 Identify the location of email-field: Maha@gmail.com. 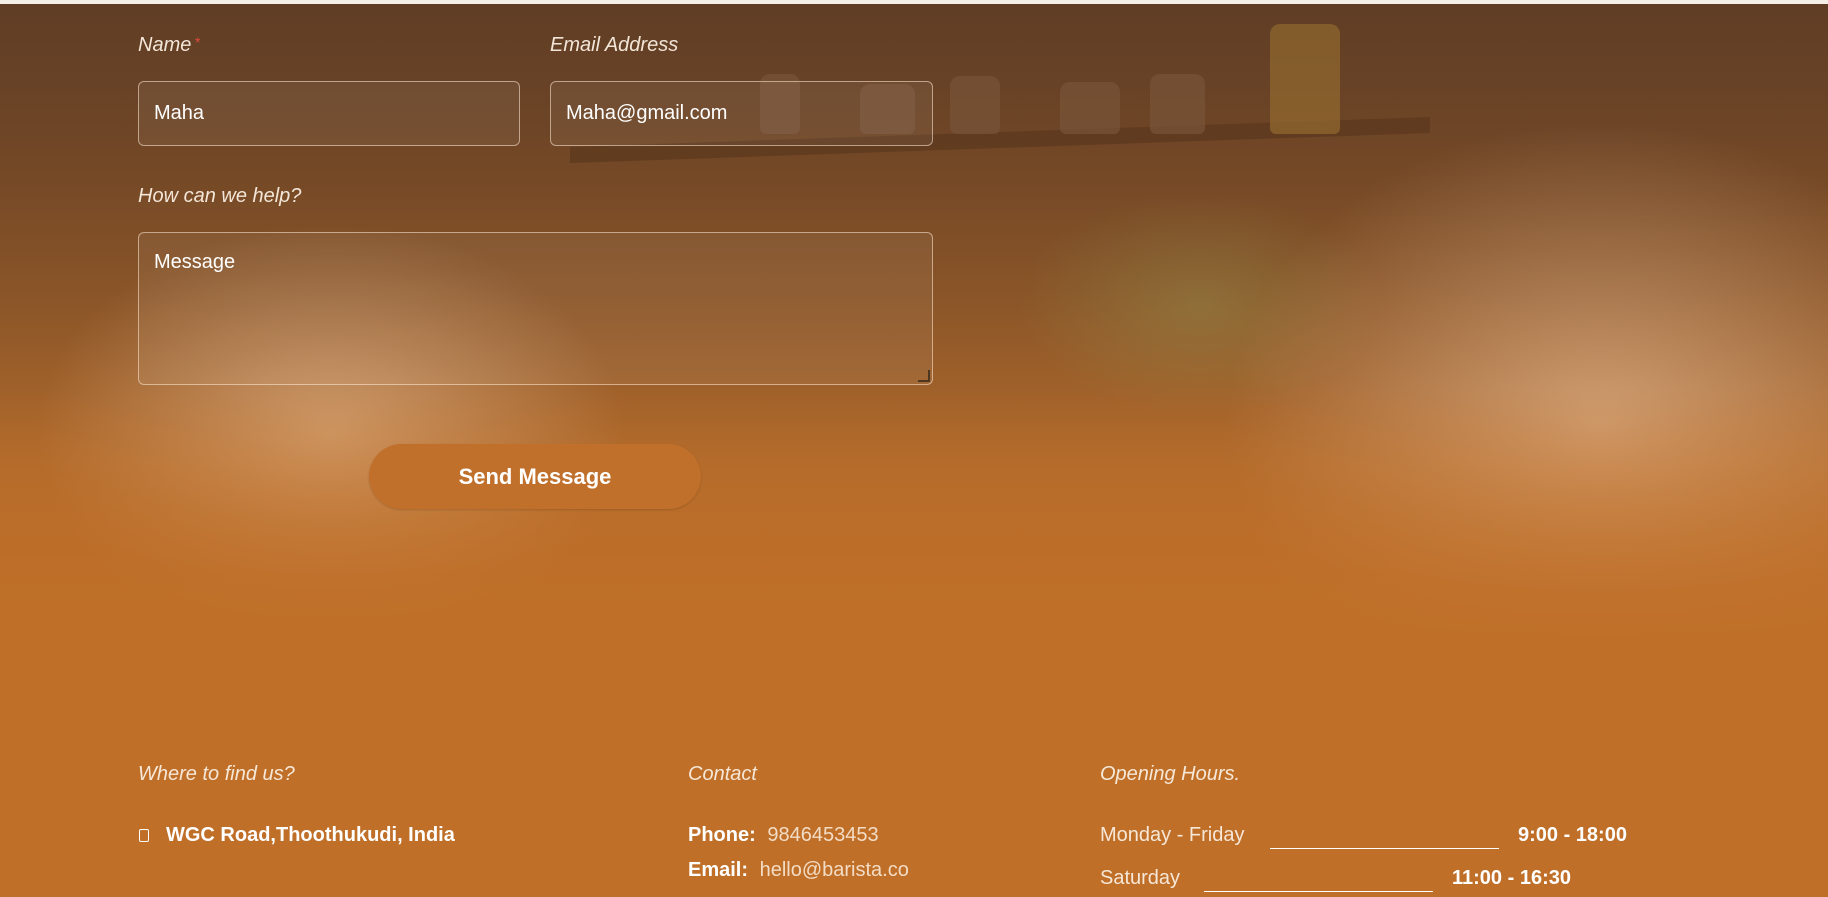
(741, 113).